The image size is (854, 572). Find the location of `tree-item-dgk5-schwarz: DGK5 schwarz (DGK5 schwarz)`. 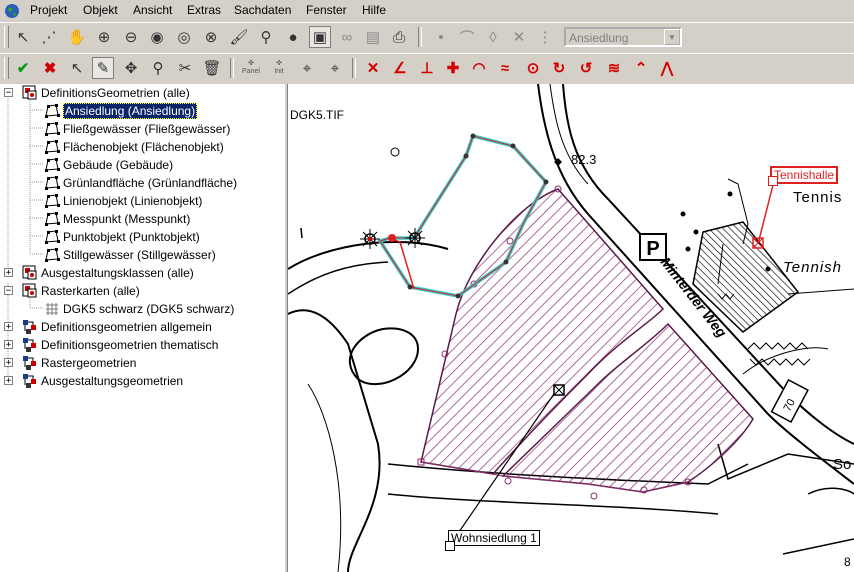

tree-item-dgk5-schwarz: DGK5 schwarz (DGK5 schwarz) is located at coordinates (139, 309).